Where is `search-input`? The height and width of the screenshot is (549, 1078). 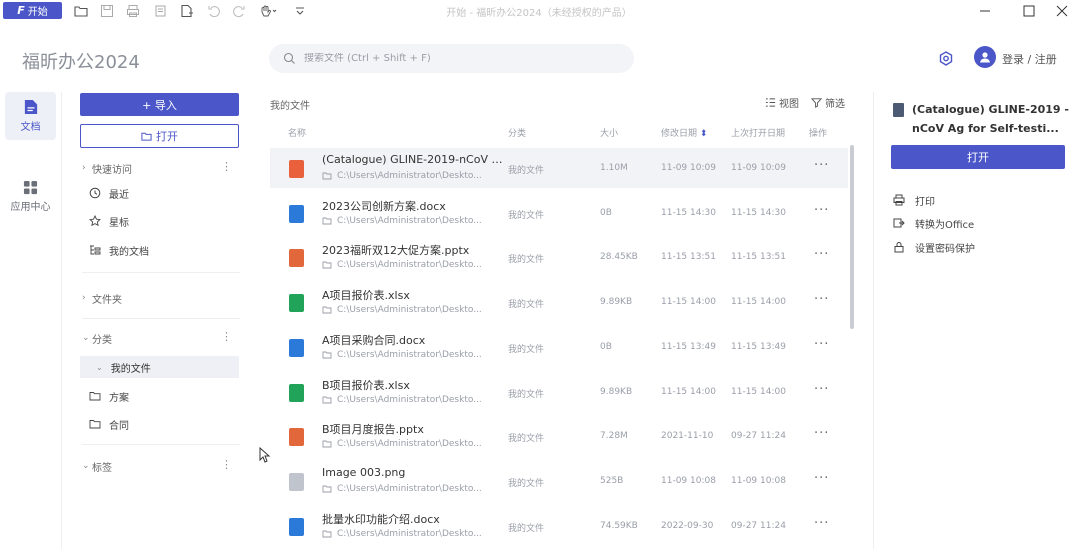 search-input is located at coordinates (454, 58).